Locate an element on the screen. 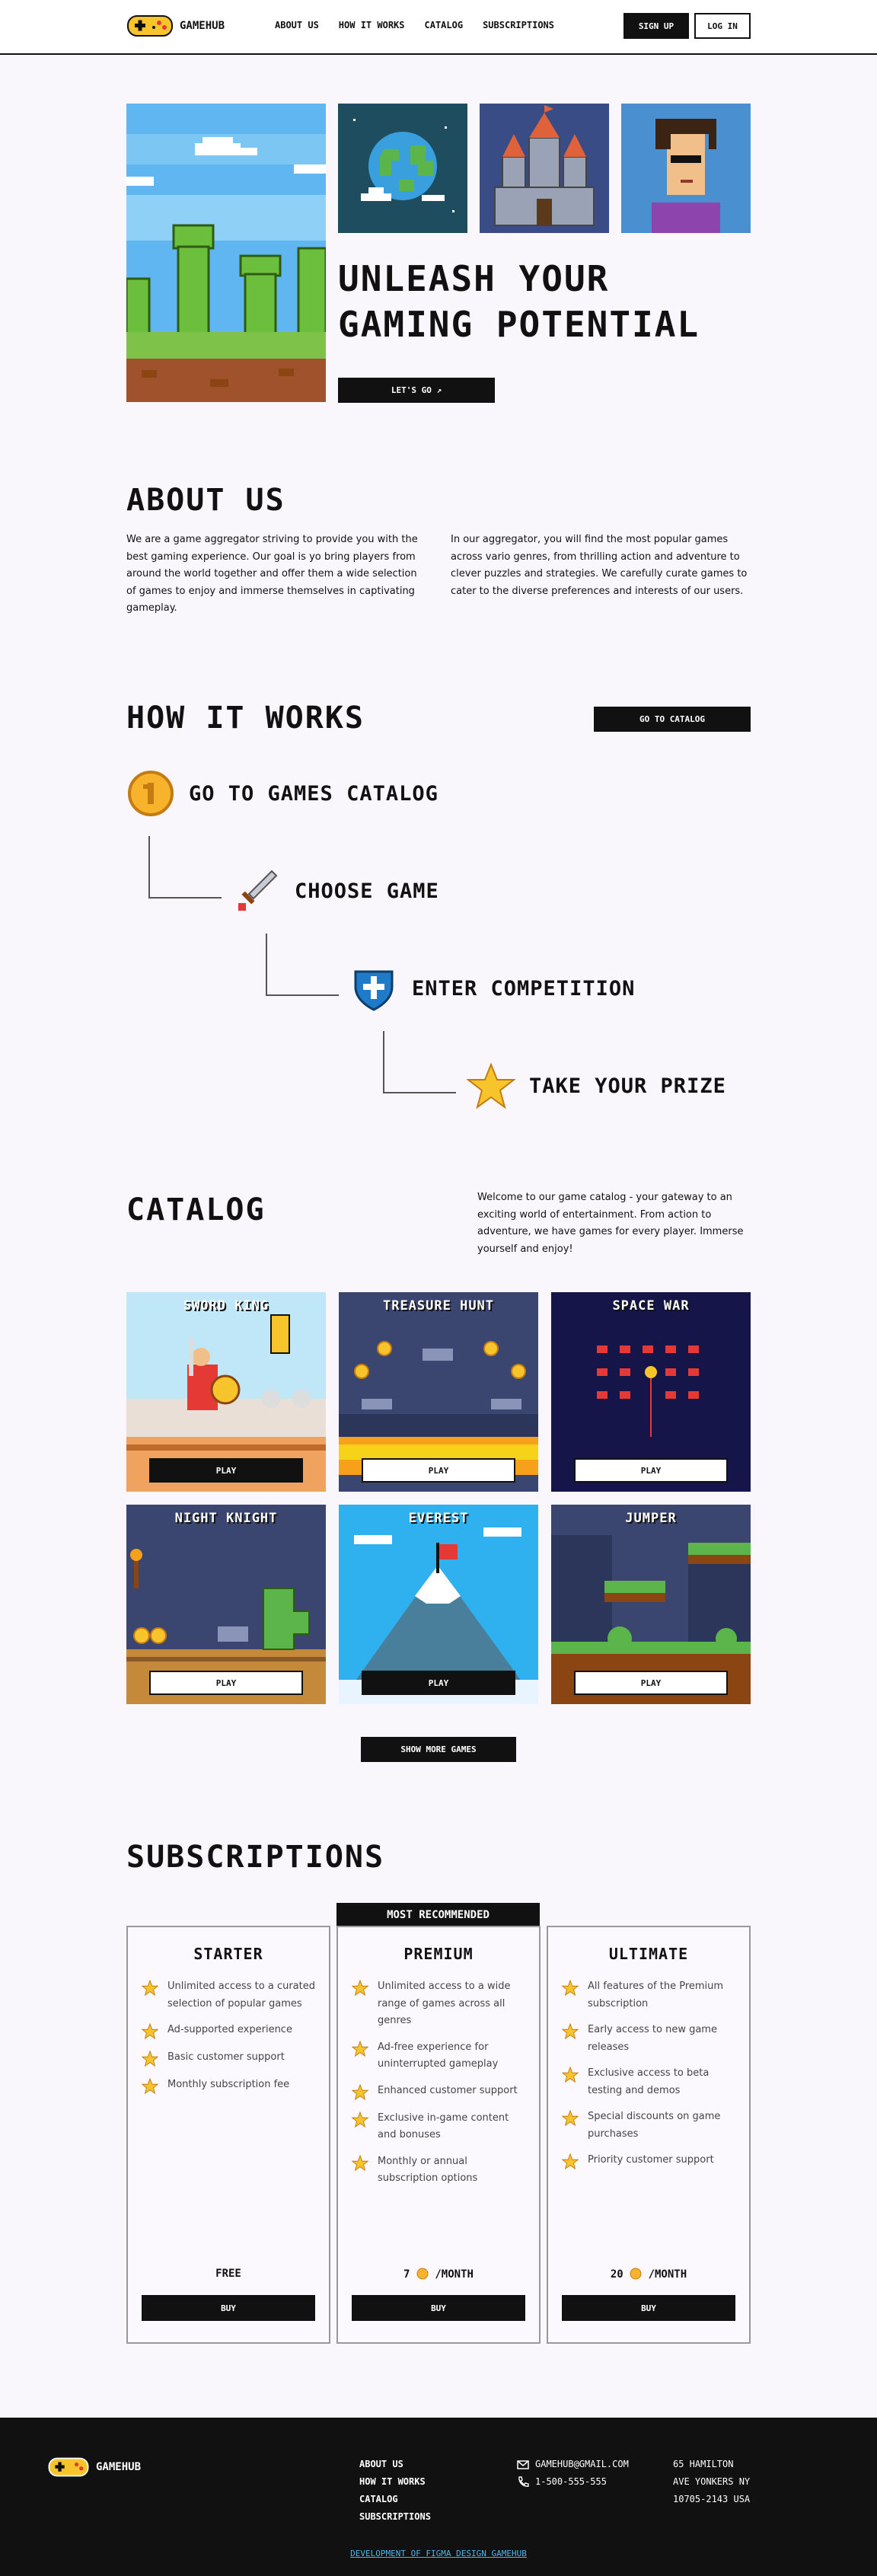 The height and width of the screenshot is (2576, 877). footer-logo-text: GAMEHUB is located at coordinates (119, 2467).